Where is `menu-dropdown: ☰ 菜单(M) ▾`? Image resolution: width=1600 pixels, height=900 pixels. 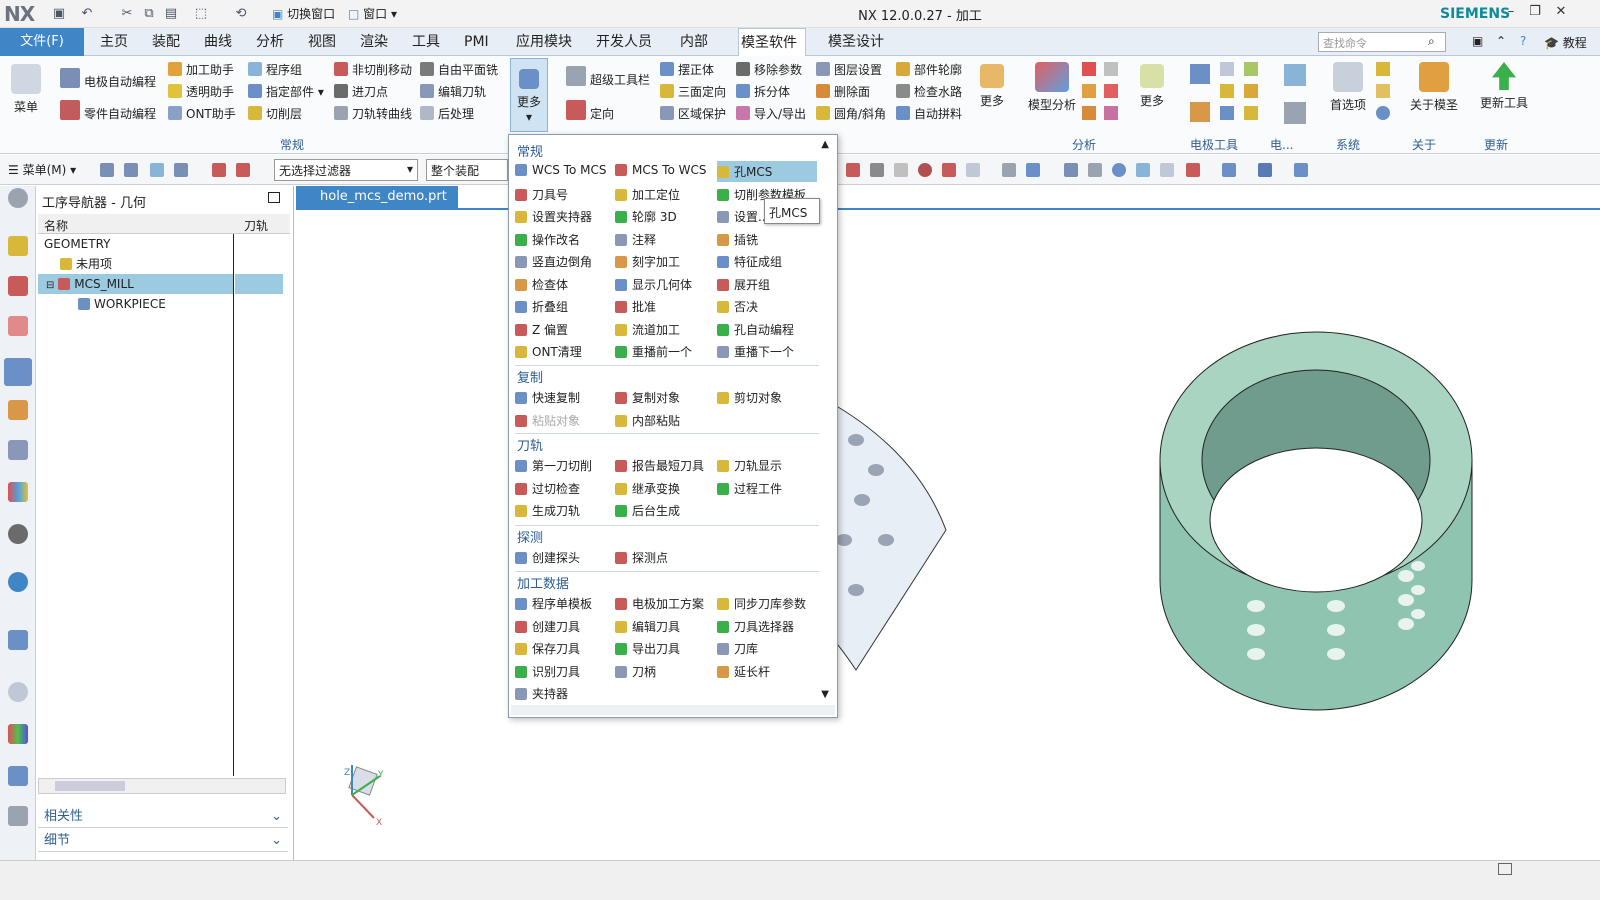 menu-dropdown: ☰ 菜单(M) ▾ is located at coordinates (42, 169).